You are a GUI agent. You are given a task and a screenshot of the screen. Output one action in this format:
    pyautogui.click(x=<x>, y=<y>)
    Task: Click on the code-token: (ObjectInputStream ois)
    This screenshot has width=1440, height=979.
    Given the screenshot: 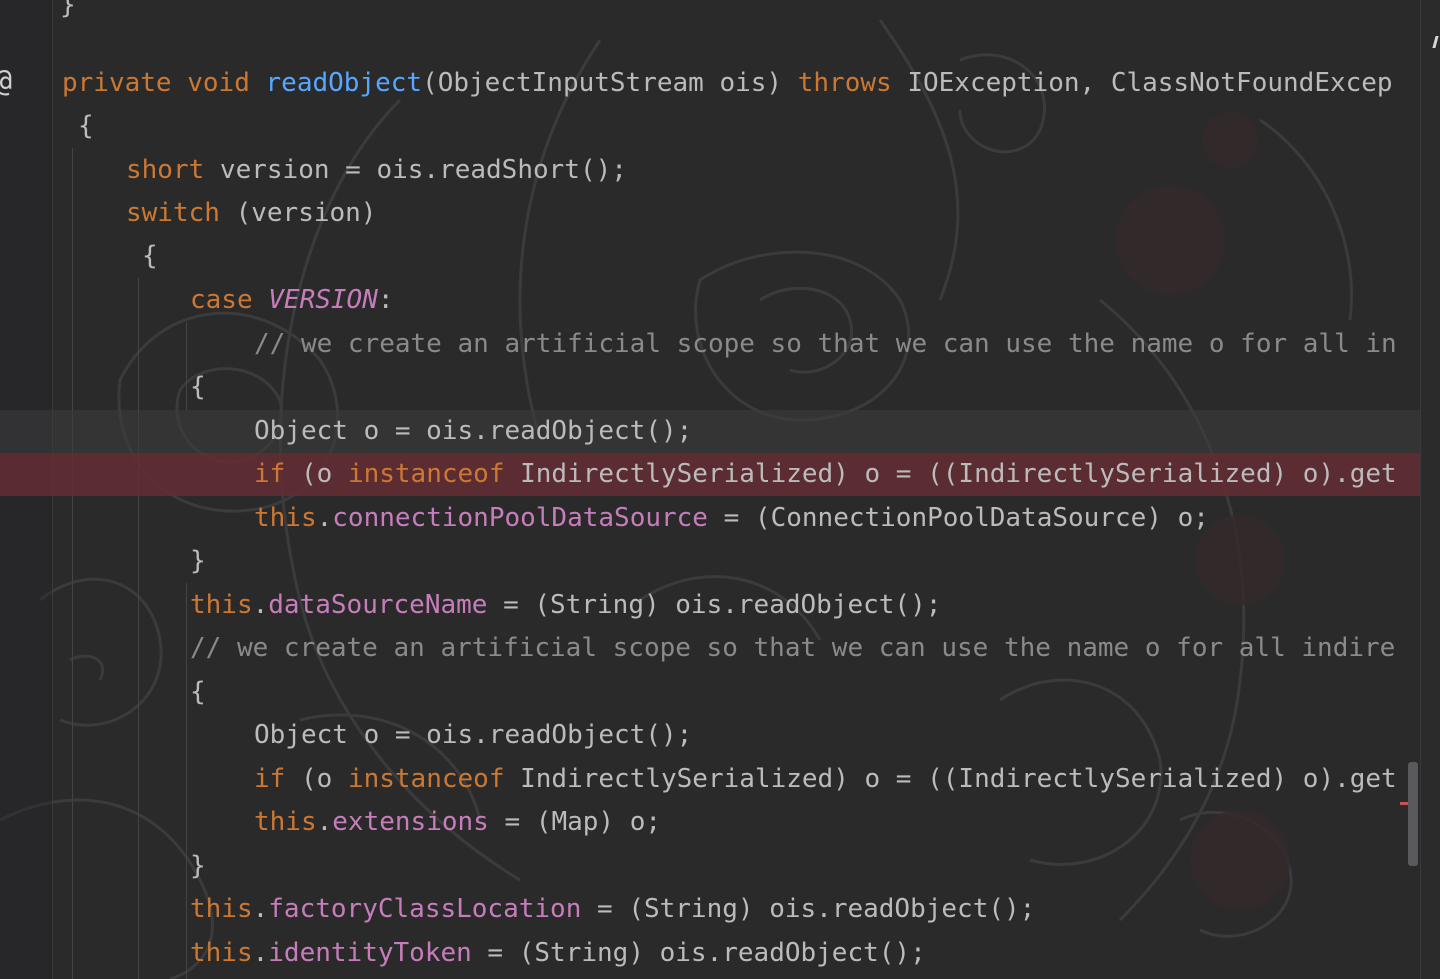 What is the action you would take?
    pyautogui.click(x=610, y=83)
    